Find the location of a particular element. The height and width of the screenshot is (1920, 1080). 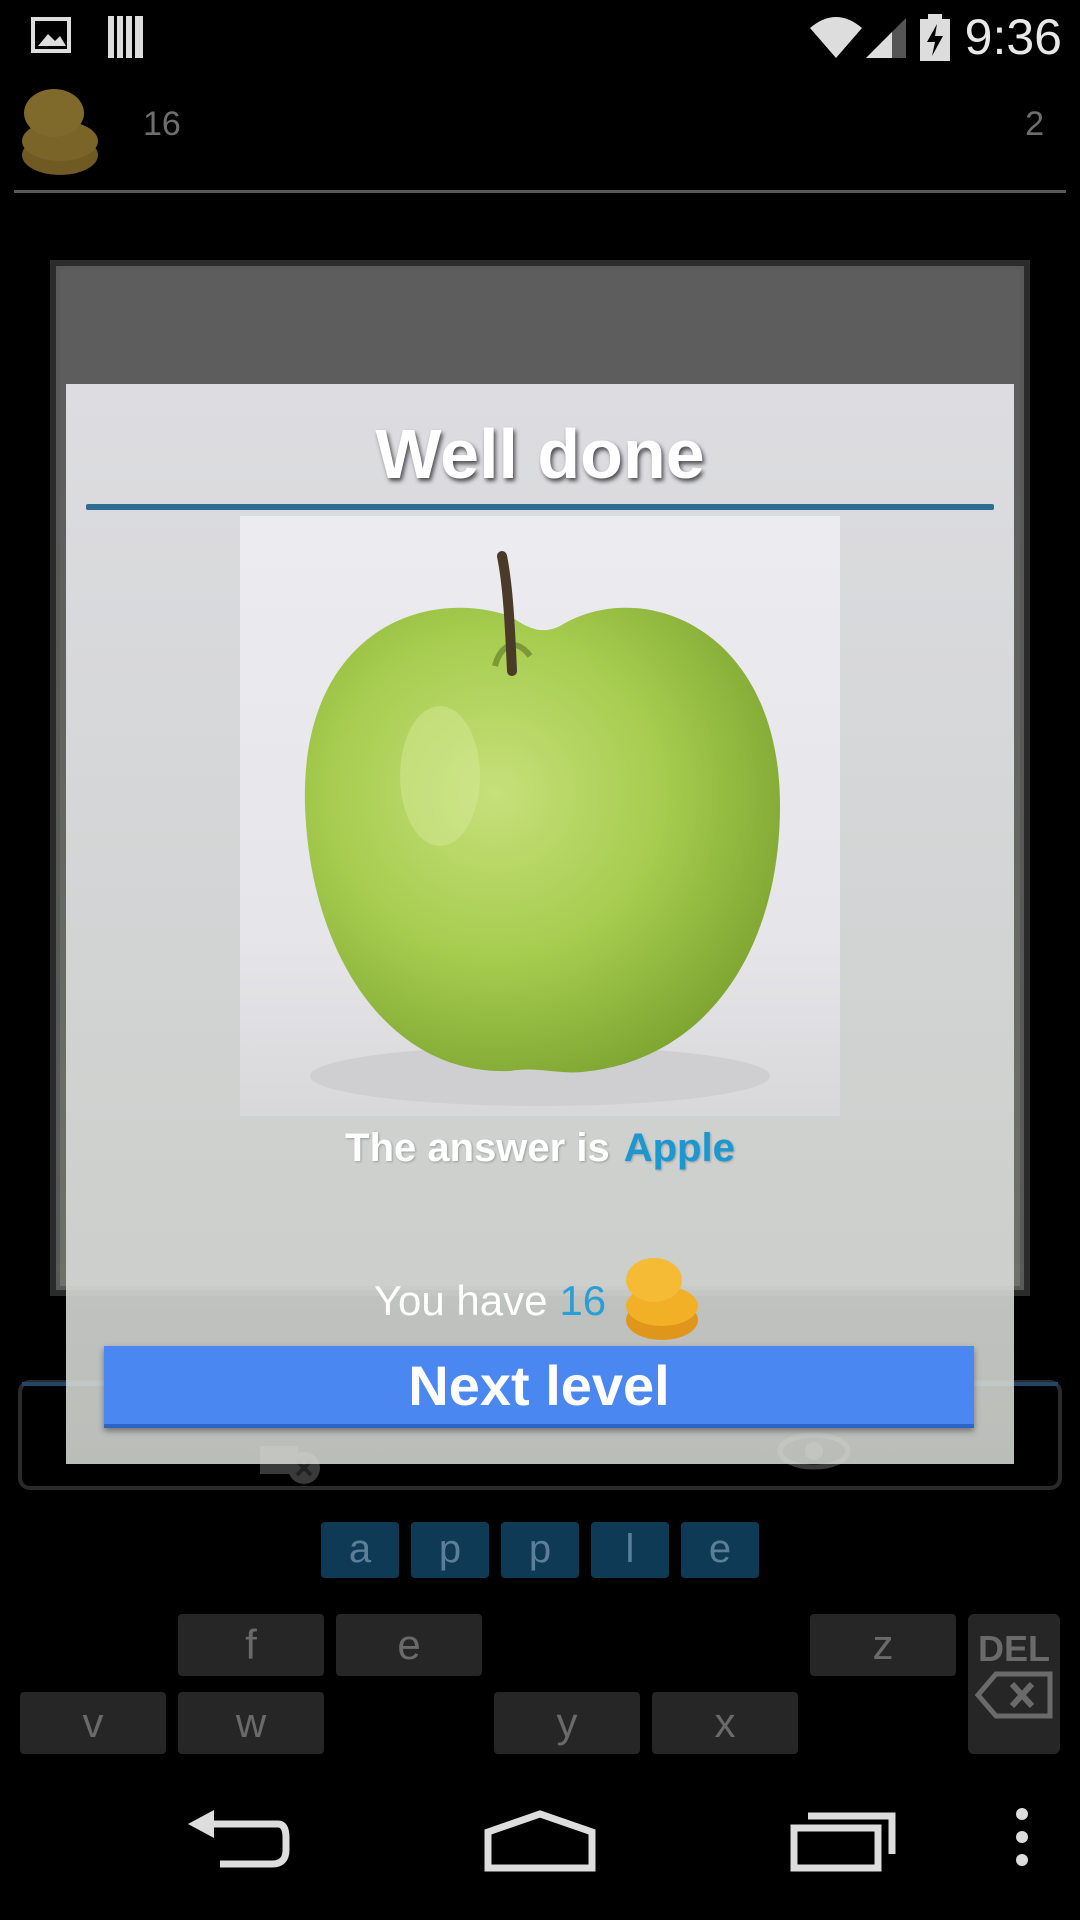

next-level-button: Next level is located at coordinates (539, 1387).